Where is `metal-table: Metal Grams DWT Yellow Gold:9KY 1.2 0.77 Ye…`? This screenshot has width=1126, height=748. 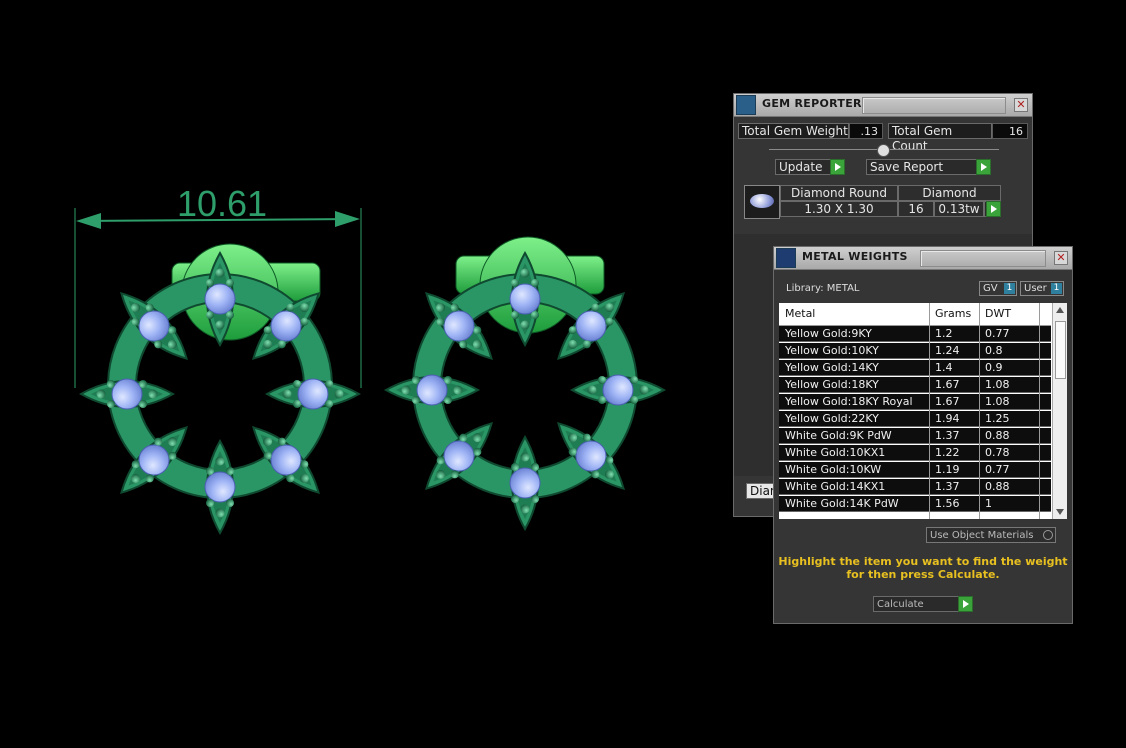
metal-table: Metal Grams DWT Yellow Gold:9KY 1.2 0.77 Ye… is located at coordinates (923, 411).